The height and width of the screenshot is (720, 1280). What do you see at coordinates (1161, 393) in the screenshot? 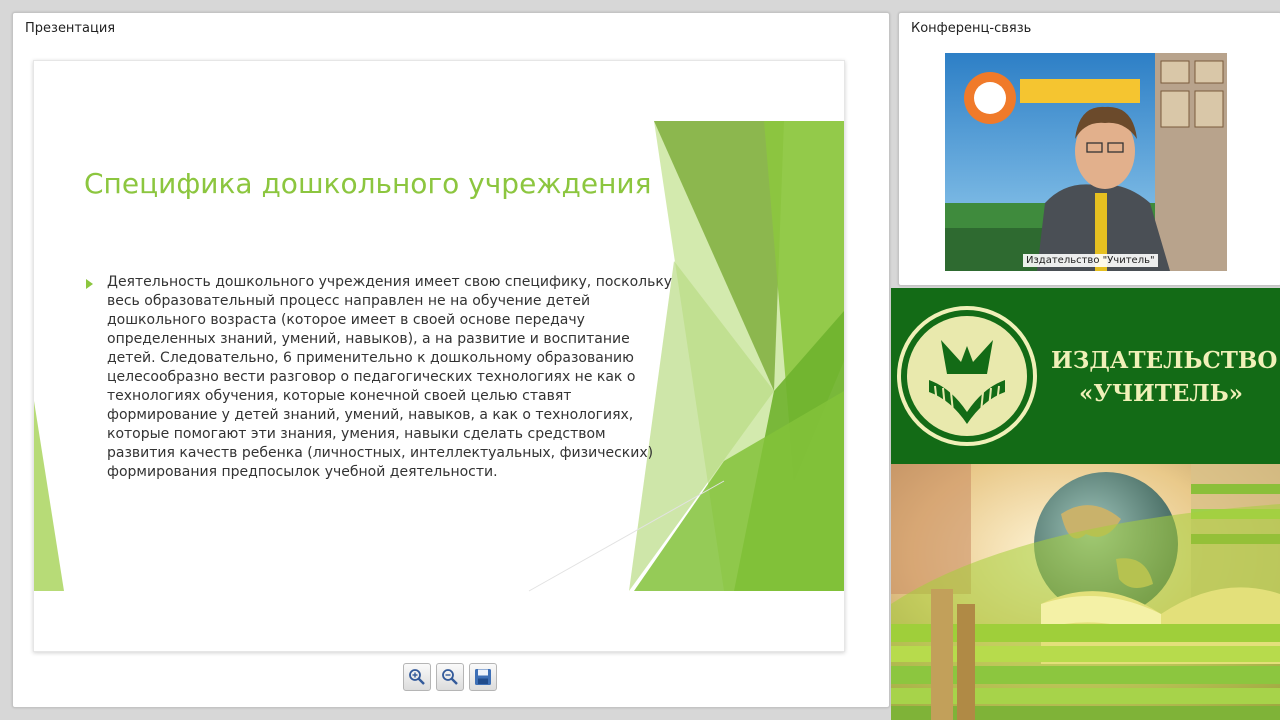
I see `publisher-name-line2: «УЧИТЕЛЬ»` at bounding box center [1161, 393].